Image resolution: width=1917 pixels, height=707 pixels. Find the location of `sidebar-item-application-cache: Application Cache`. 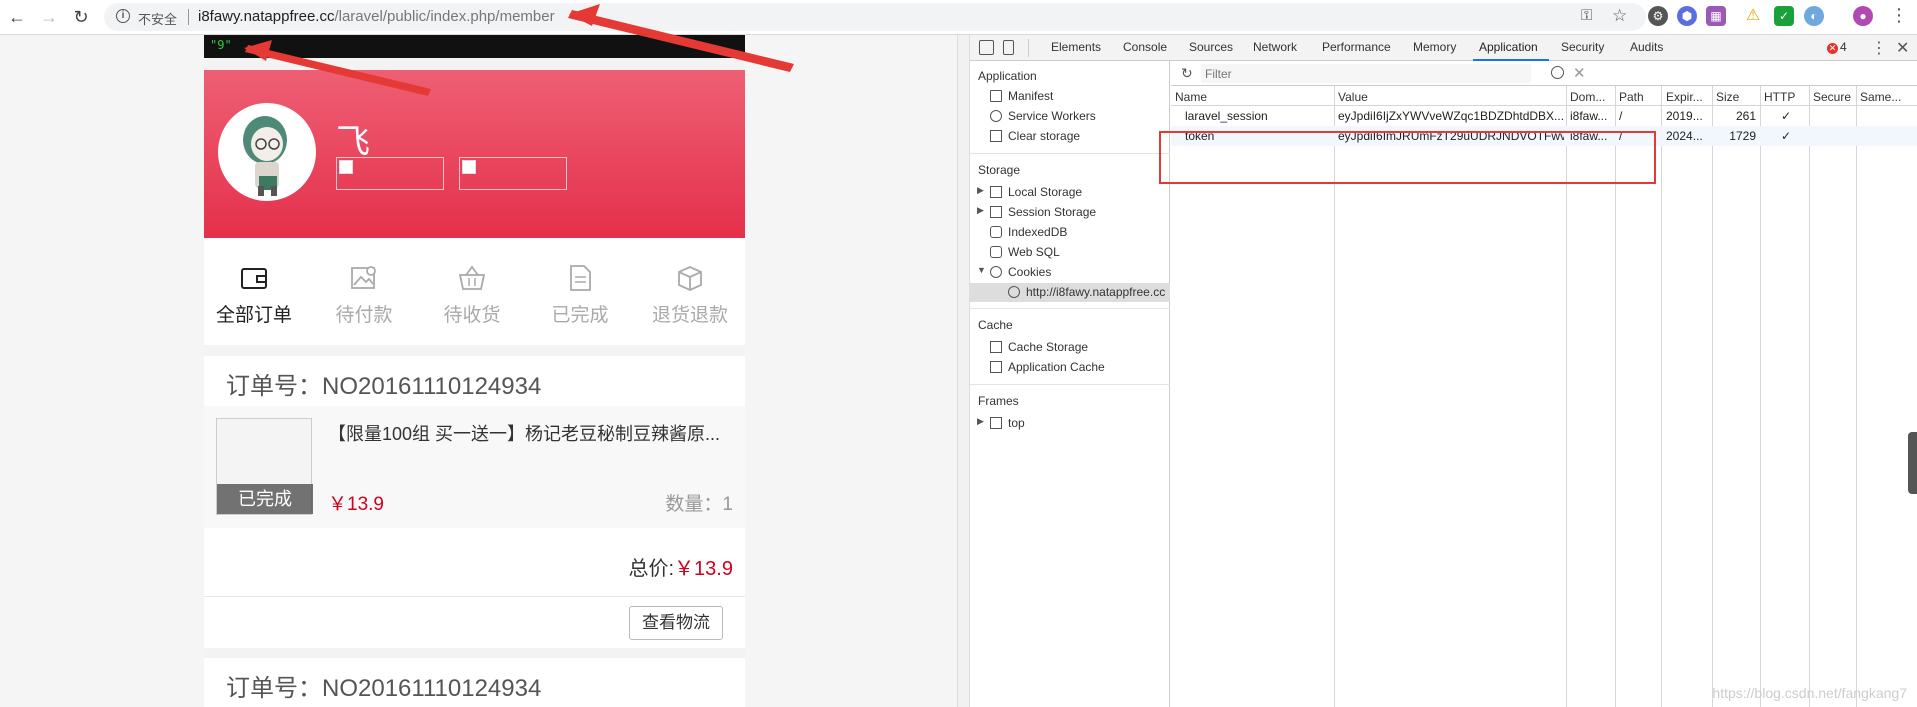

sidebar-item-application-cache: Application Cache is located at coordinates (1047, 367).